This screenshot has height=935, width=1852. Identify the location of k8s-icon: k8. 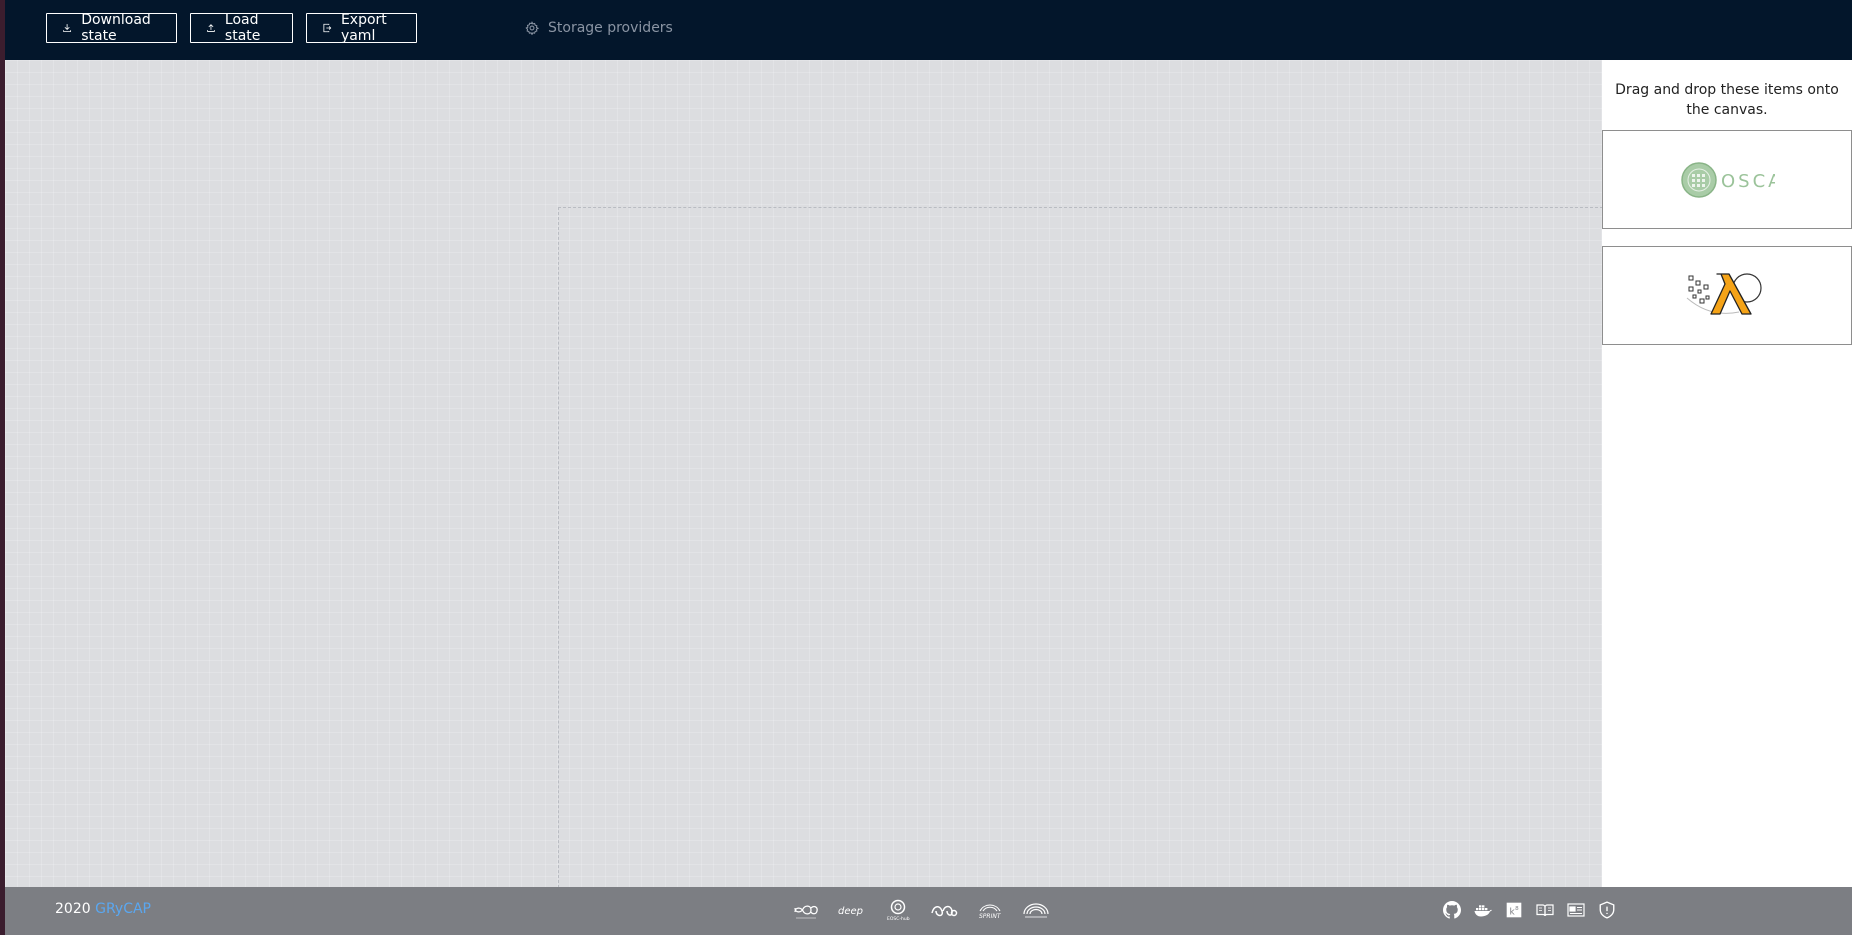
(1513, 909).